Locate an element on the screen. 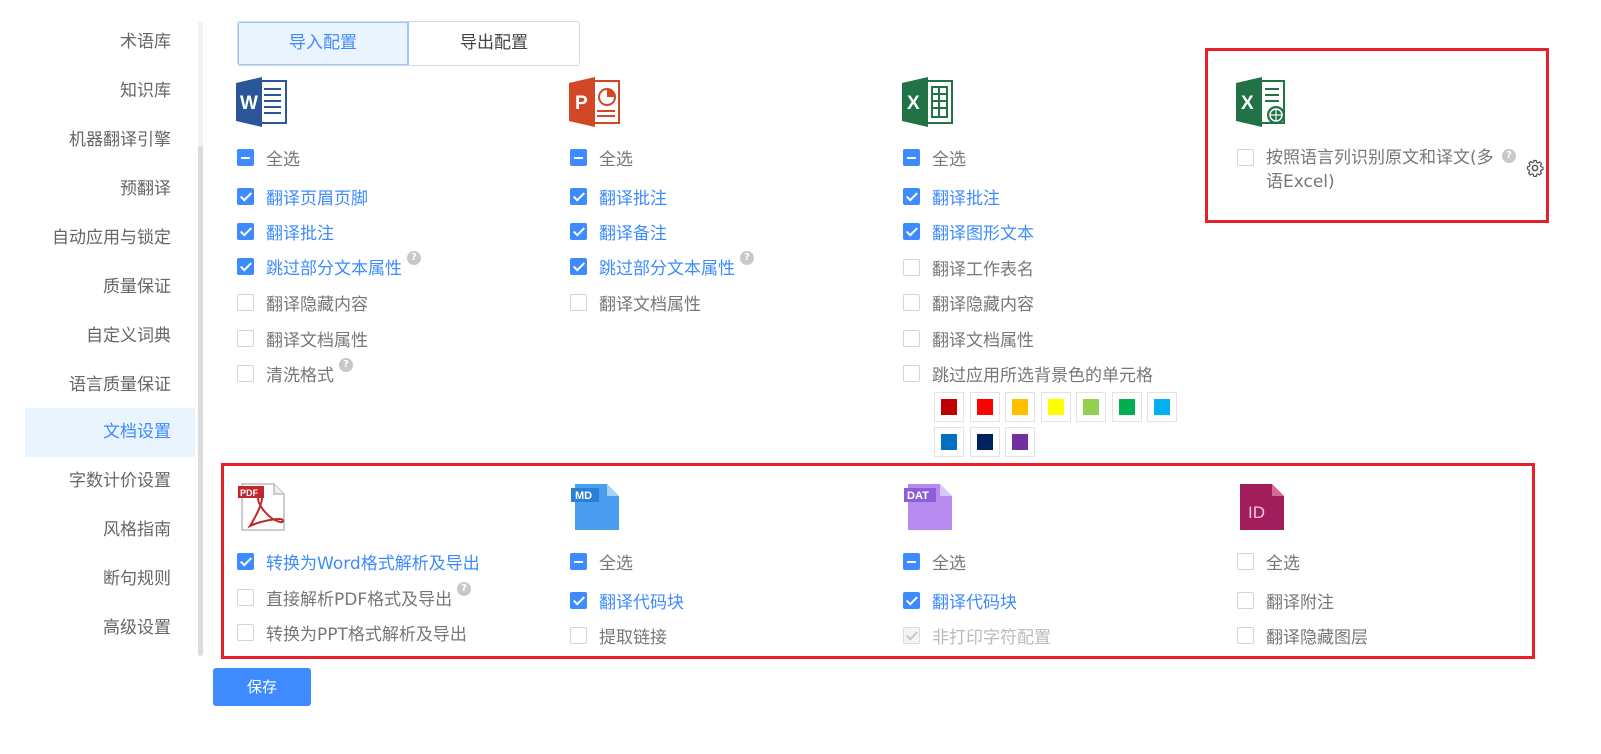 Image resolution: width=1601 pixels, height=754 pixels. dat-nonprinting-chars-config: 非打印字符配置 is located at coordinates (977, 635).